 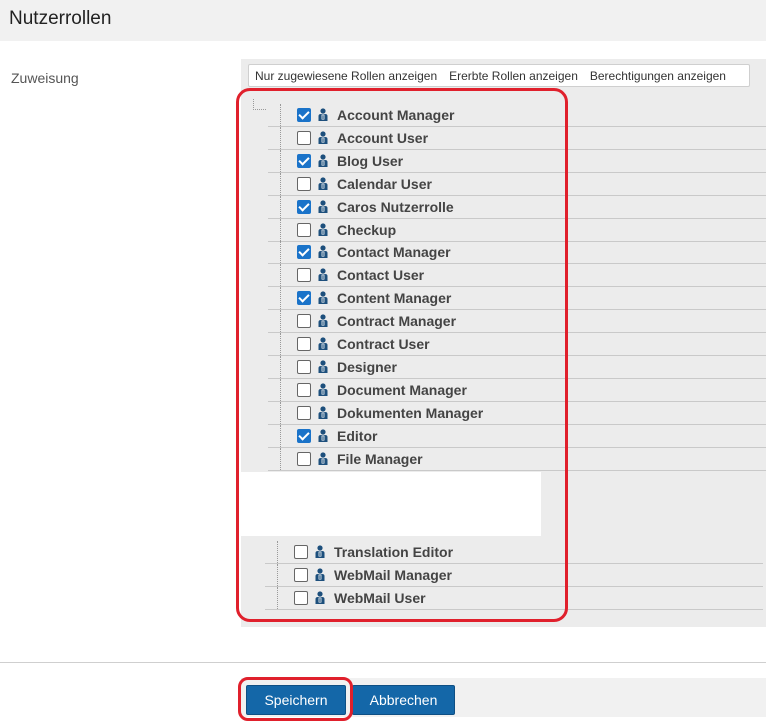 I want to click on role-label: Account Manager, so click(x=395, y=115).